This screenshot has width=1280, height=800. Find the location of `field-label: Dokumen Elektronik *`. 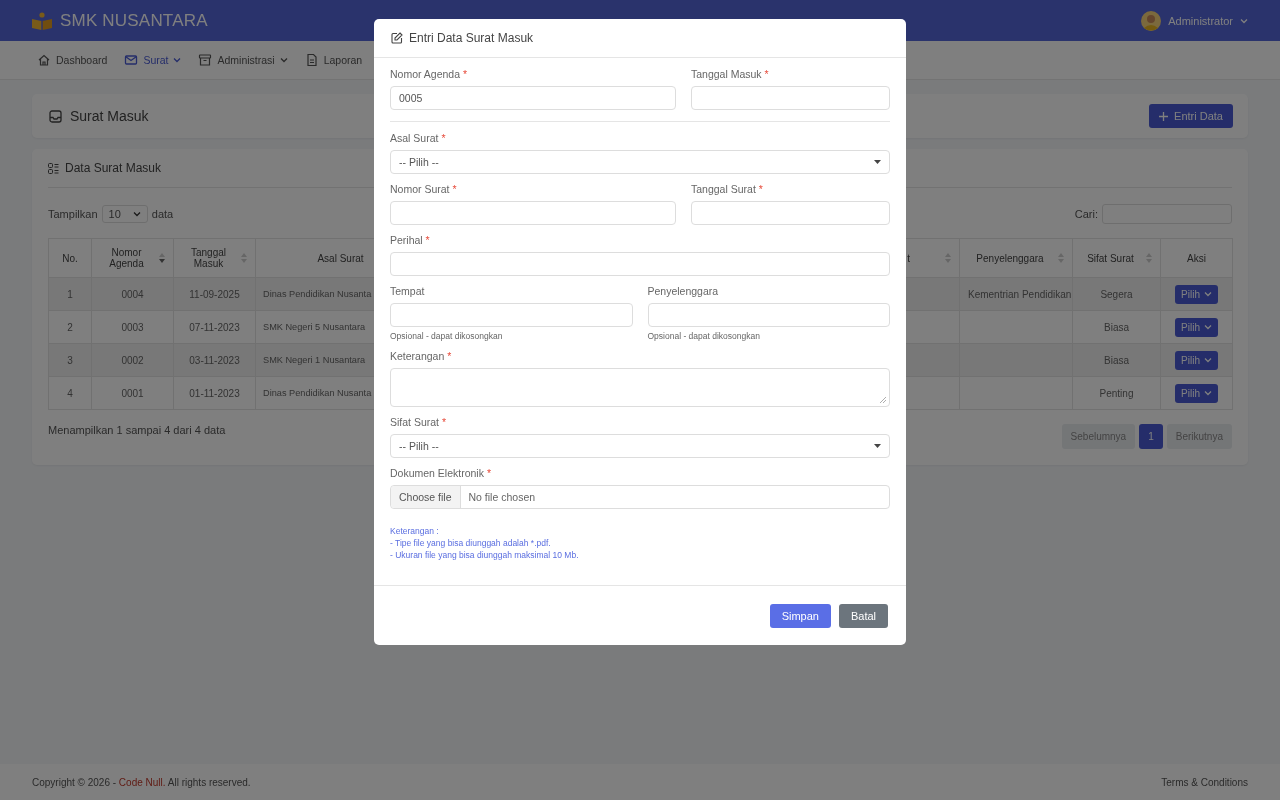

field-label: Dokumen Elektronik * is located at coordinates (441, 473).